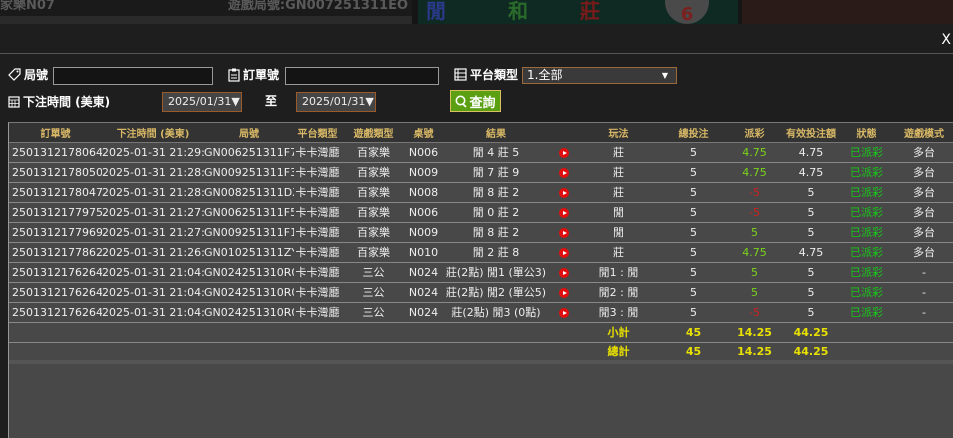 This screenshot has width=953, height=438. I want to click on cell-result: 莊(2點) 閒3 (0點), so click(496, 312).